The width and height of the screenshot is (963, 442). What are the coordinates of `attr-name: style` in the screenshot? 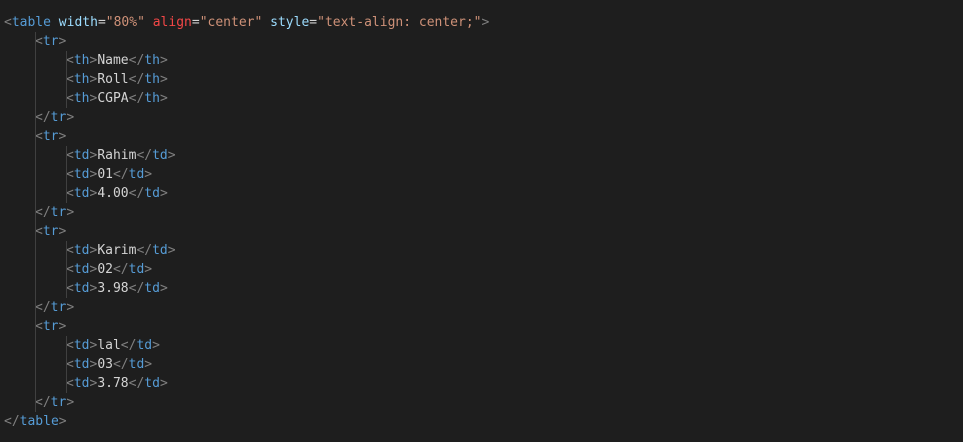 It's located at (290, 22).